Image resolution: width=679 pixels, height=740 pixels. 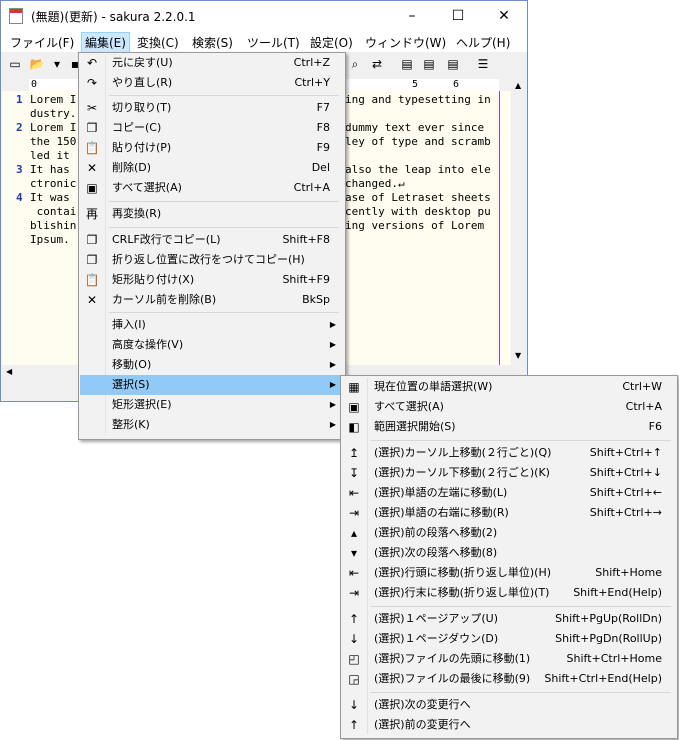 What do you see at coordinates (129, 324) in the screenshot?
I see `edit-menu-item-label: 挿入(I)` at bounding box center [129, 324].